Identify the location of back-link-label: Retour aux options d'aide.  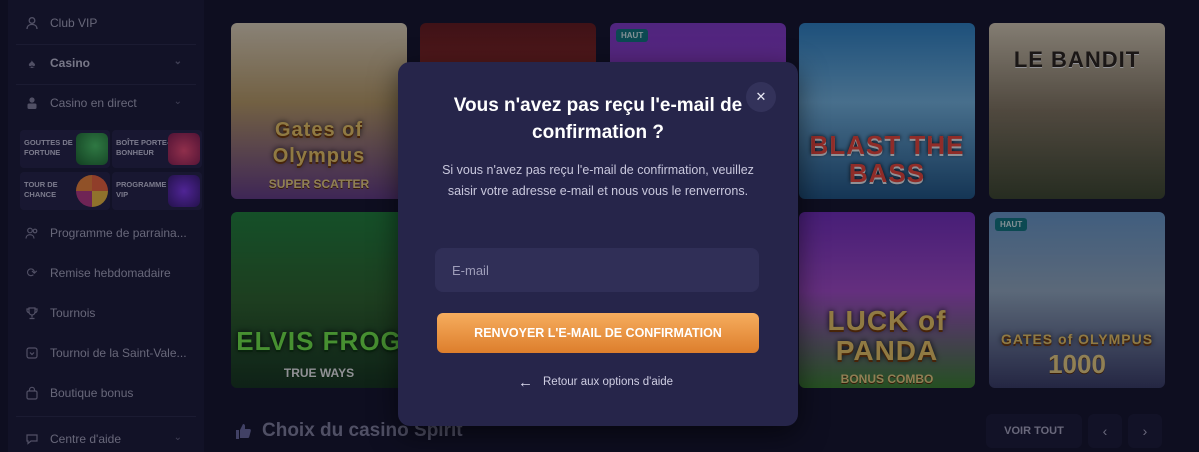
(608, 382).